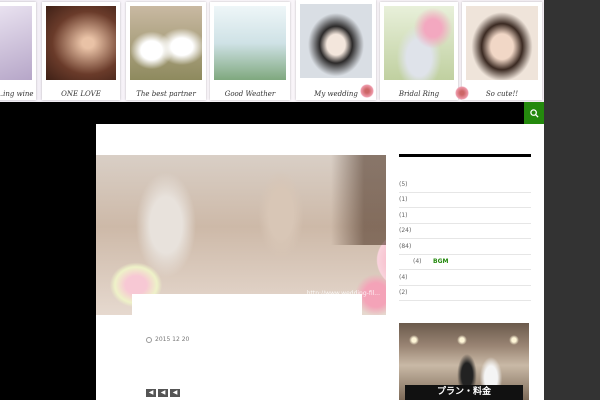 This screenshot has height=400, width=600. I want to click on header-photo-3: The best partner, so click(166, 51).